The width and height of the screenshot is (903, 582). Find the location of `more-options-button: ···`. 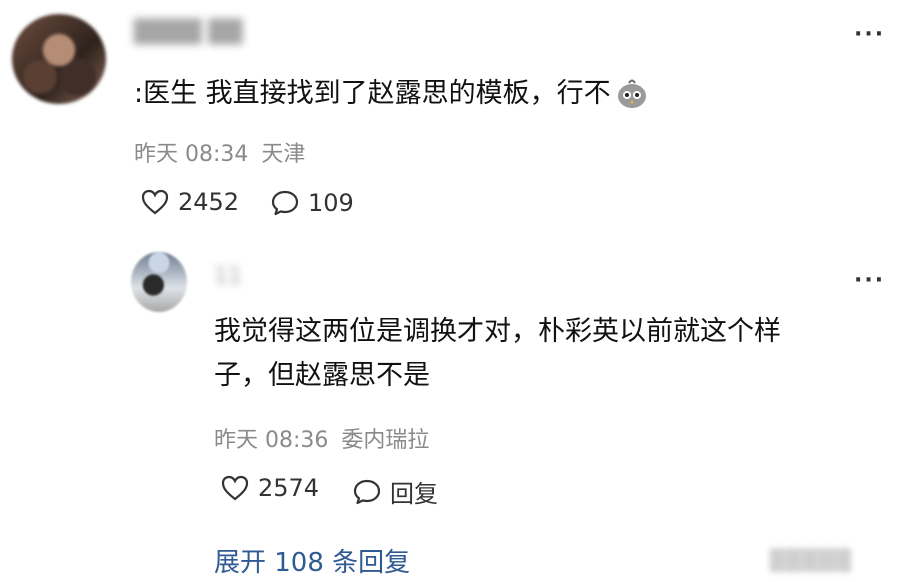

more-options-button: ··· is located at coordinates (869, 34).